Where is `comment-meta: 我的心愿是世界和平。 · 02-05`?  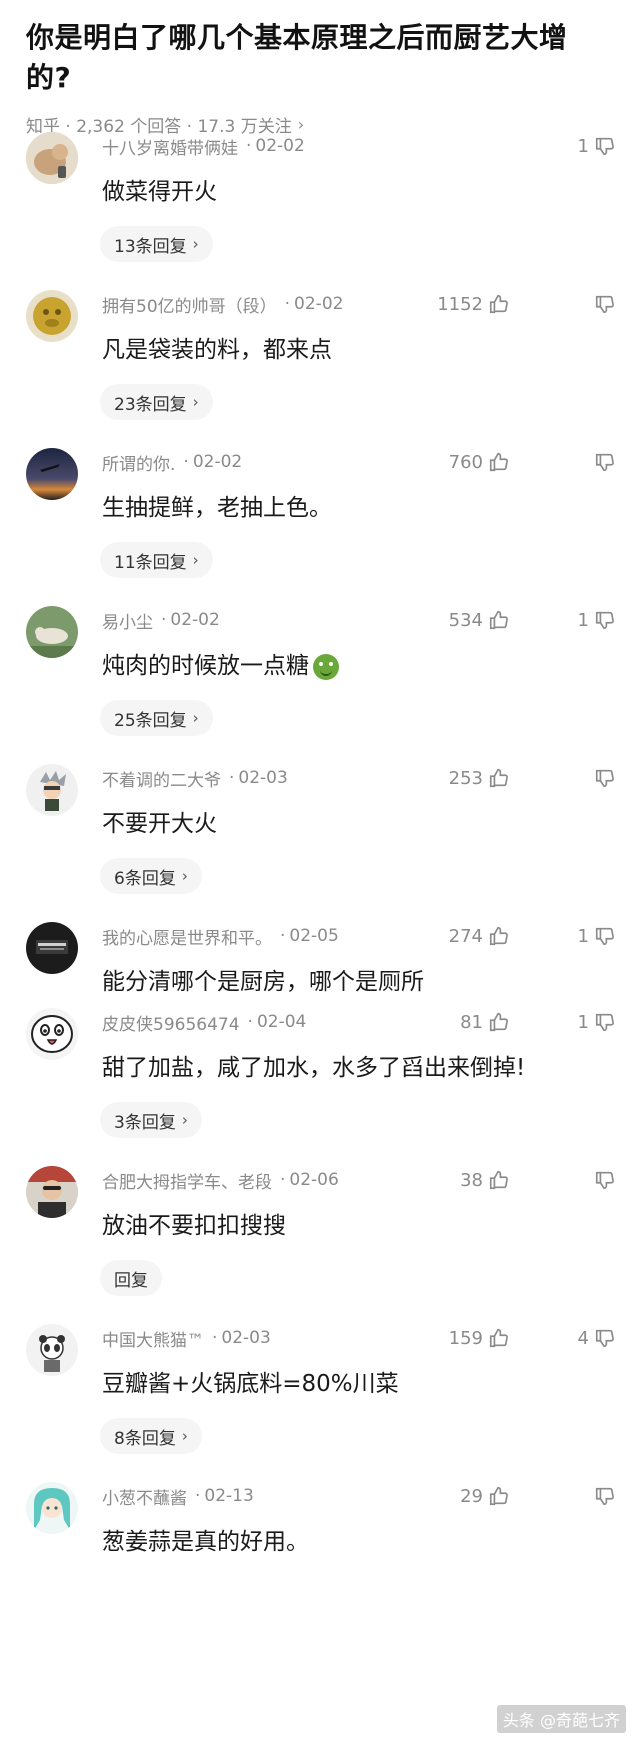
comment-meta: 我的心愿是世界和平。 · 02-05 is located at coordinates (220, 936).